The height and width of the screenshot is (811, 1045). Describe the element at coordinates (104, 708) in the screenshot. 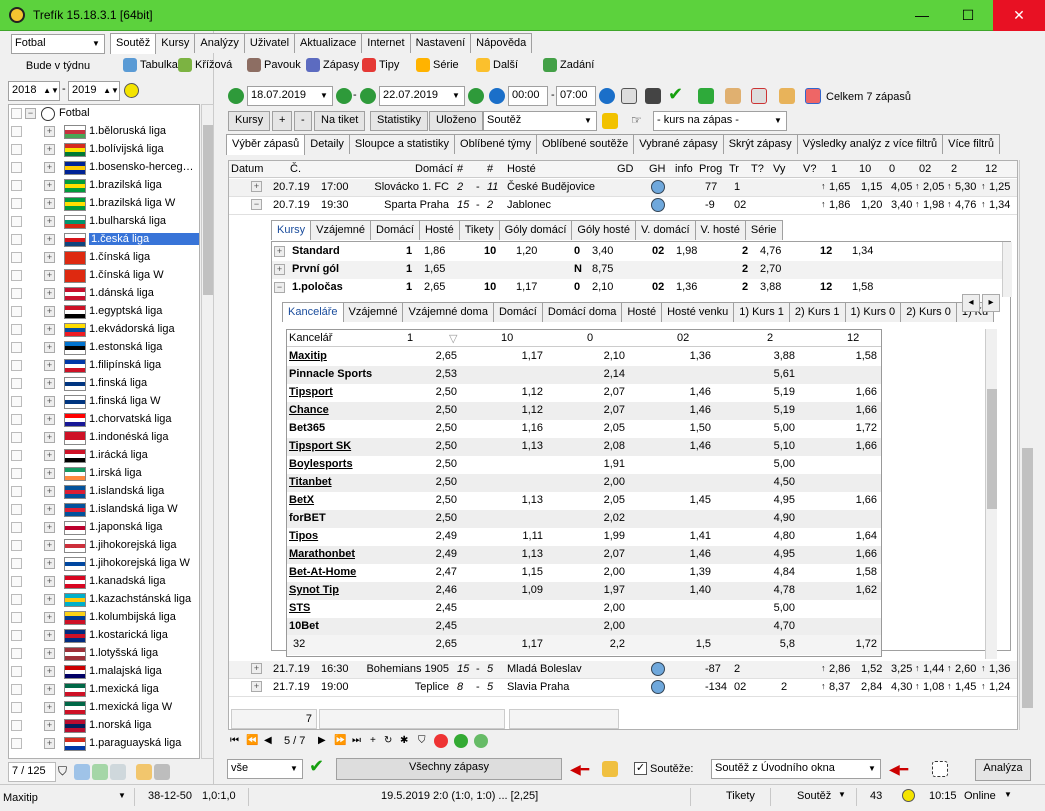

I see `tree-item: +1.mexická liga W` at that location.